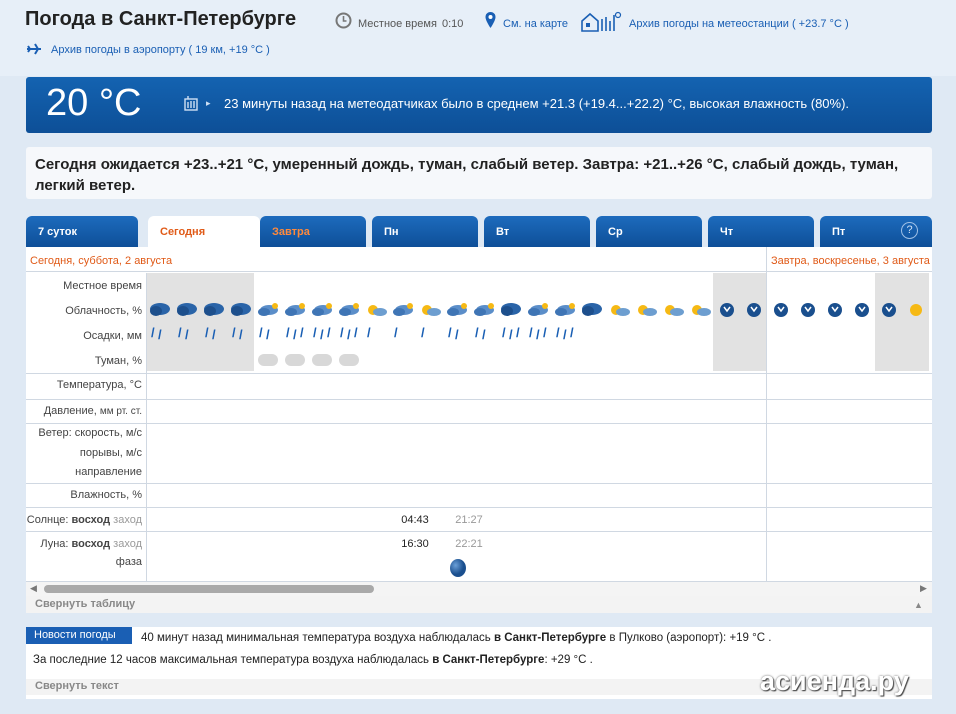 The width and height of the screenshot is (956, 714). Describe the element at coordinates (601, 21) in the screenshot. I see `weather-station-icon` at that location.